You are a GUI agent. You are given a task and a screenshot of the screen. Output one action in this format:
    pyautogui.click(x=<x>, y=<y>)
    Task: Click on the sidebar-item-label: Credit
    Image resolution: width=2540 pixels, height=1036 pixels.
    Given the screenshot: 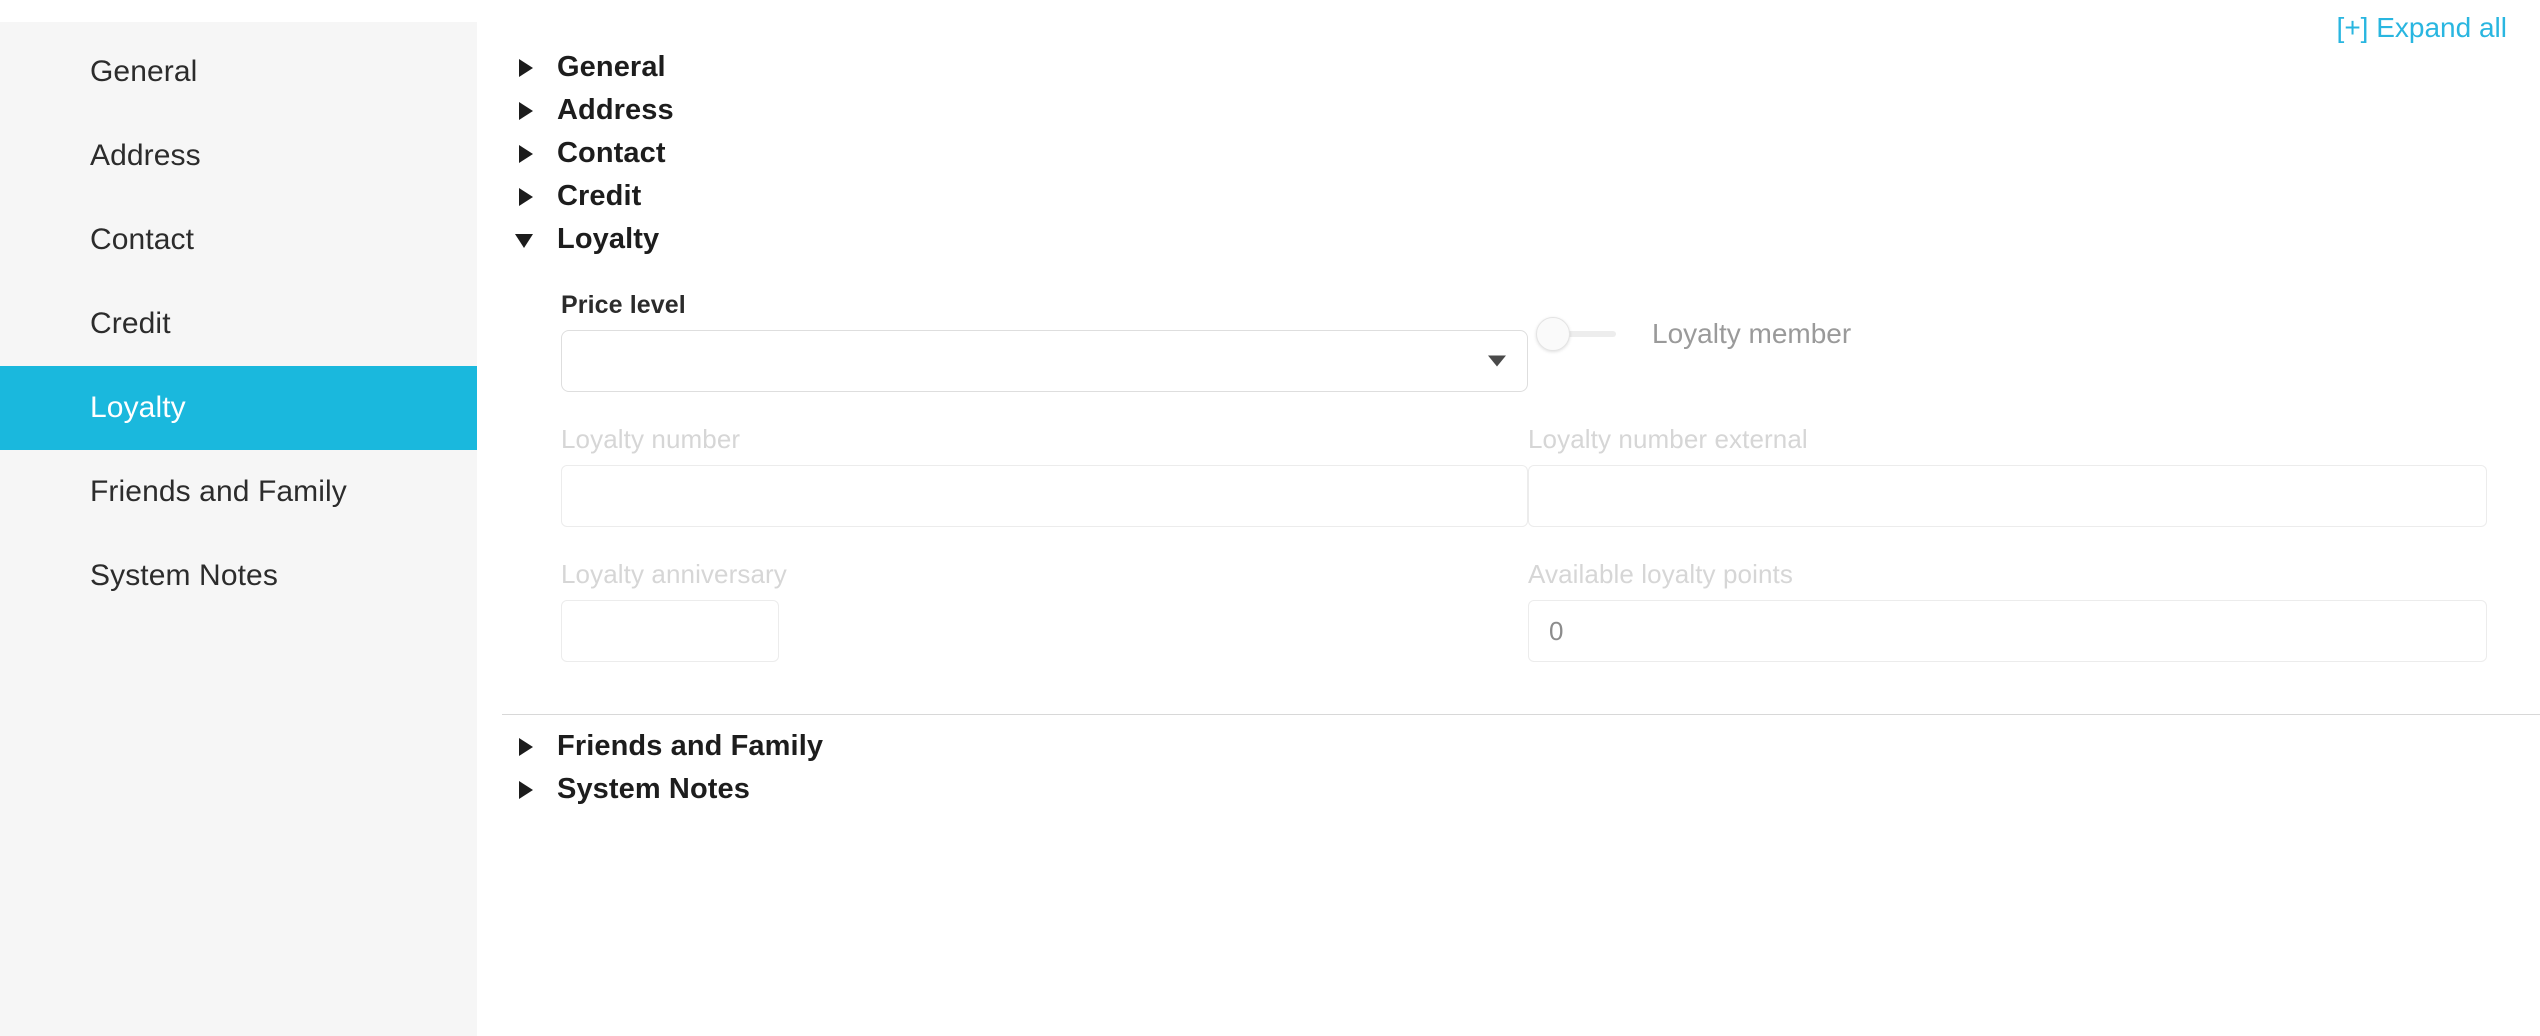 What is the action you would take?
    pyautogui.click(x=130, y=323)
    